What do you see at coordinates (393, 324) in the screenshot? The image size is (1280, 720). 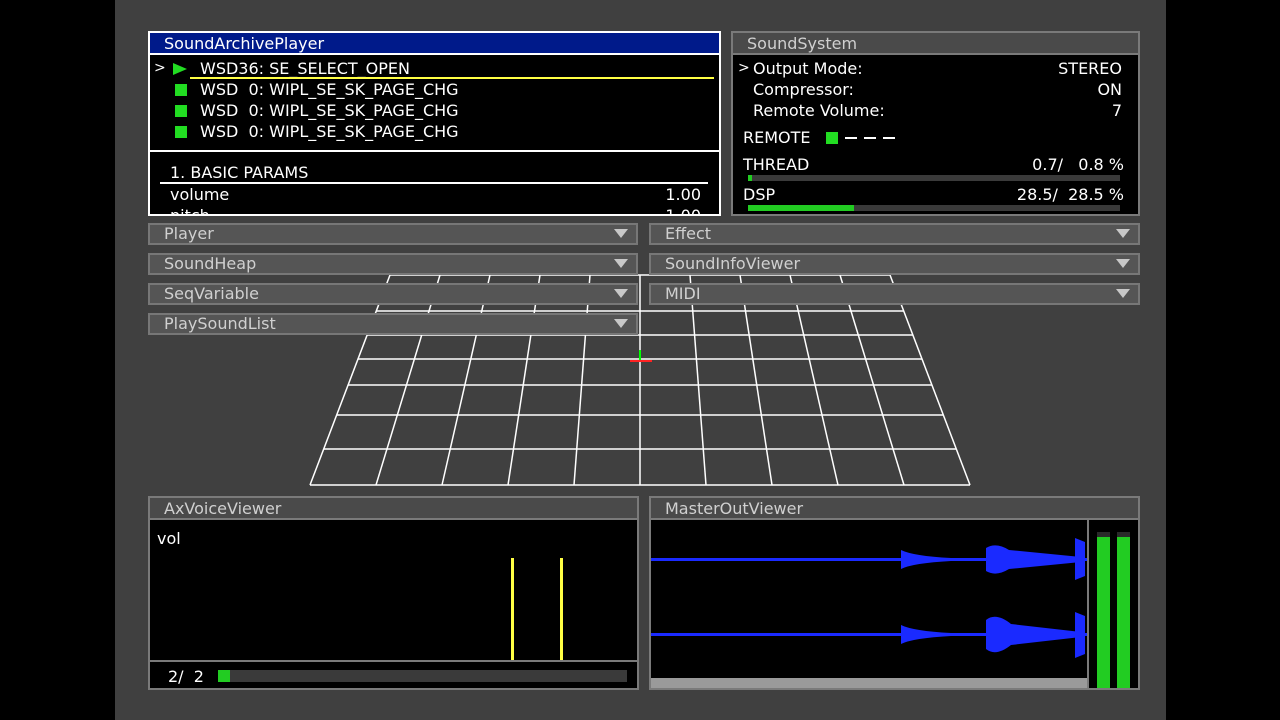 I see `menu-playsoundlist: PlaySoundList` at bounding box center [393, 324].